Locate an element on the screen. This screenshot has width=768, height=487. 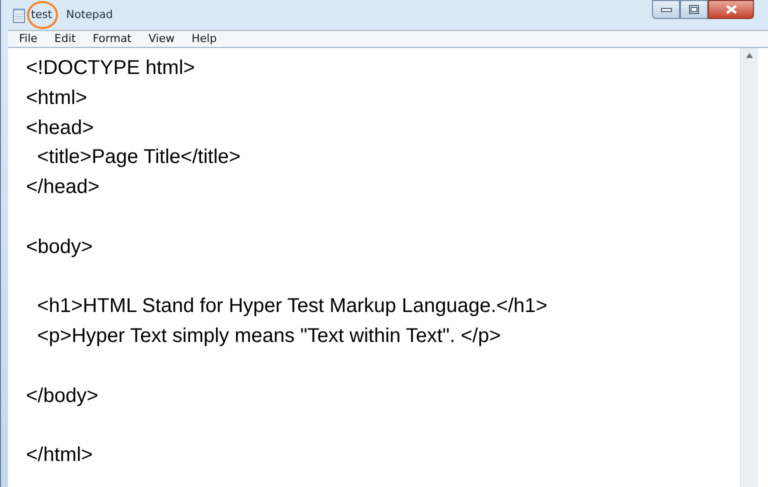
minimize-icon is located at coordinates (666, 10).